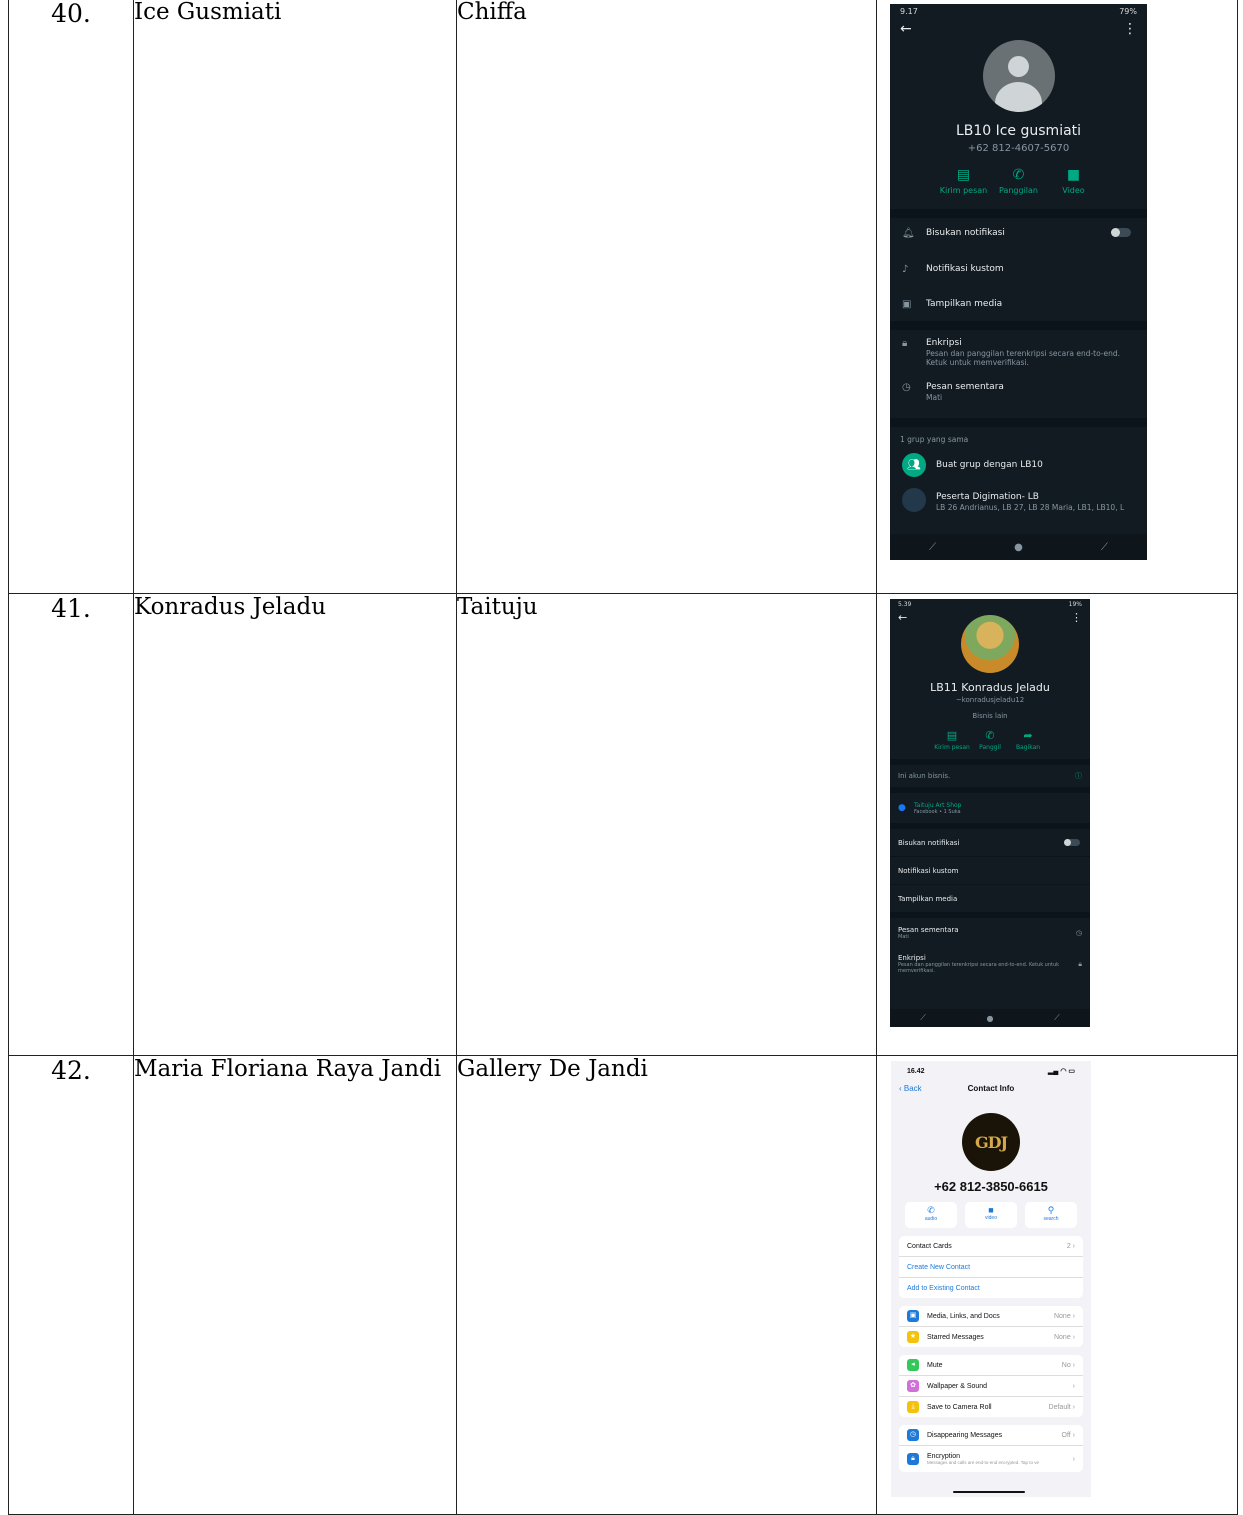  I want to click on video-button: ■ Video, so click(1073, 179).